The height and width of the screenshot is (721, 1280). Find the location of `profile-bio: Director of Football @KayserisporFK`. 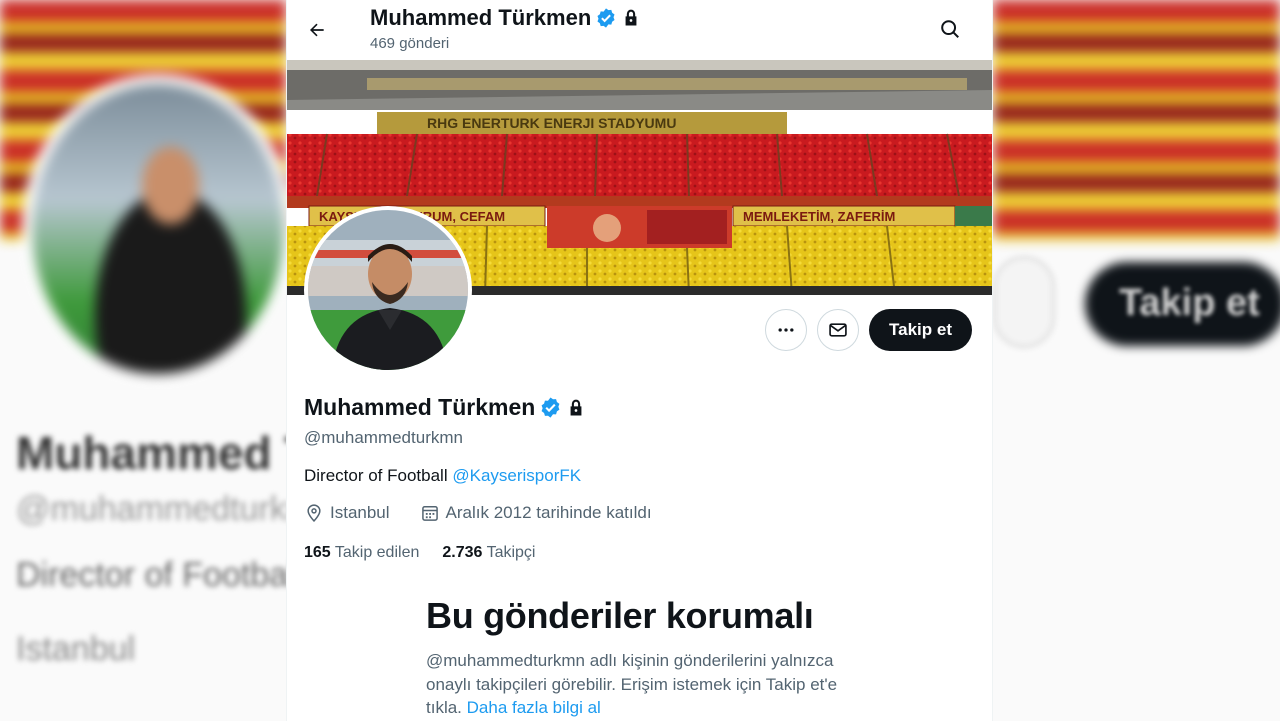

profile-bio: Director of Football @KayserisporFK is located at coordinates (442, 476).